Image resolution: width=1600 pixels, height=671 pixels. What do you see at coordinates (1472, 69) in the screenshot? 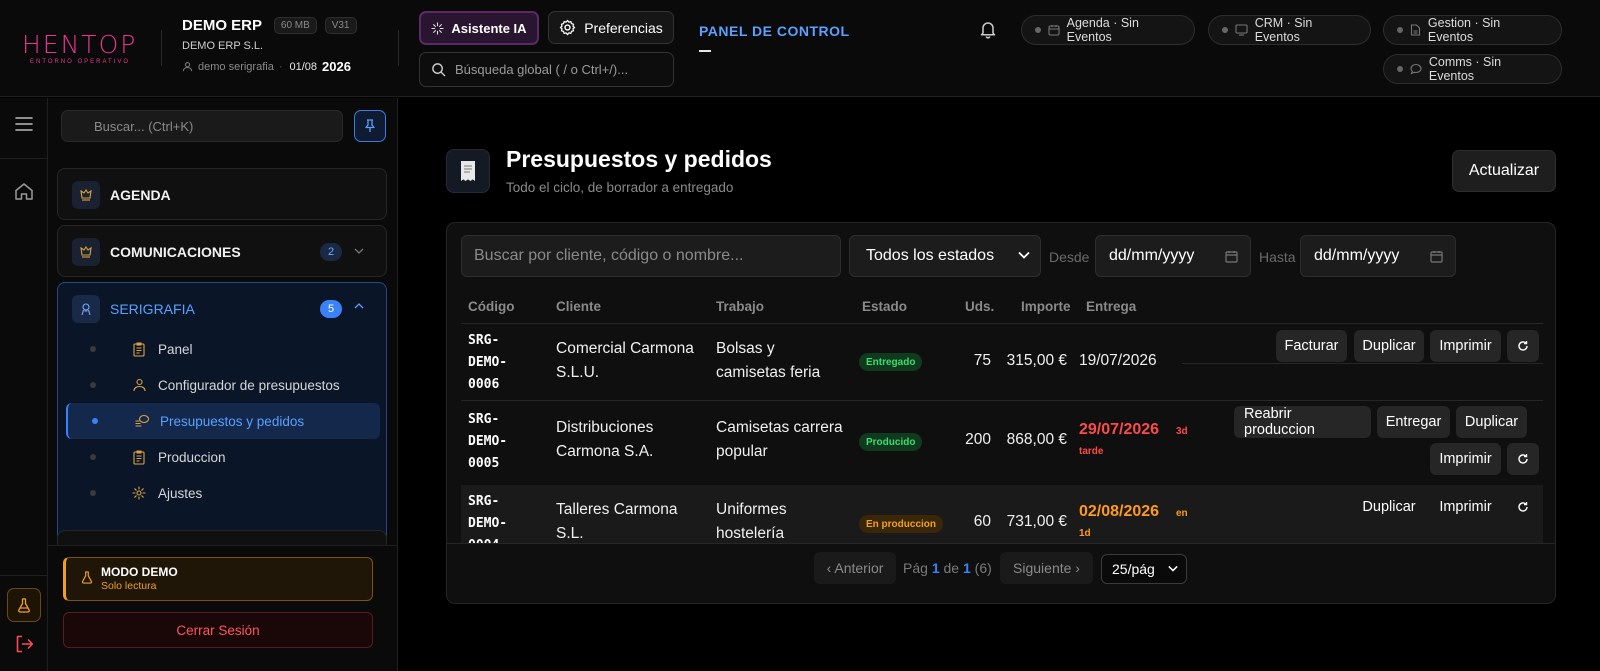
I see `comms-events-chip: Comms · Sin Eventos` at bounding box center [1472, 69].